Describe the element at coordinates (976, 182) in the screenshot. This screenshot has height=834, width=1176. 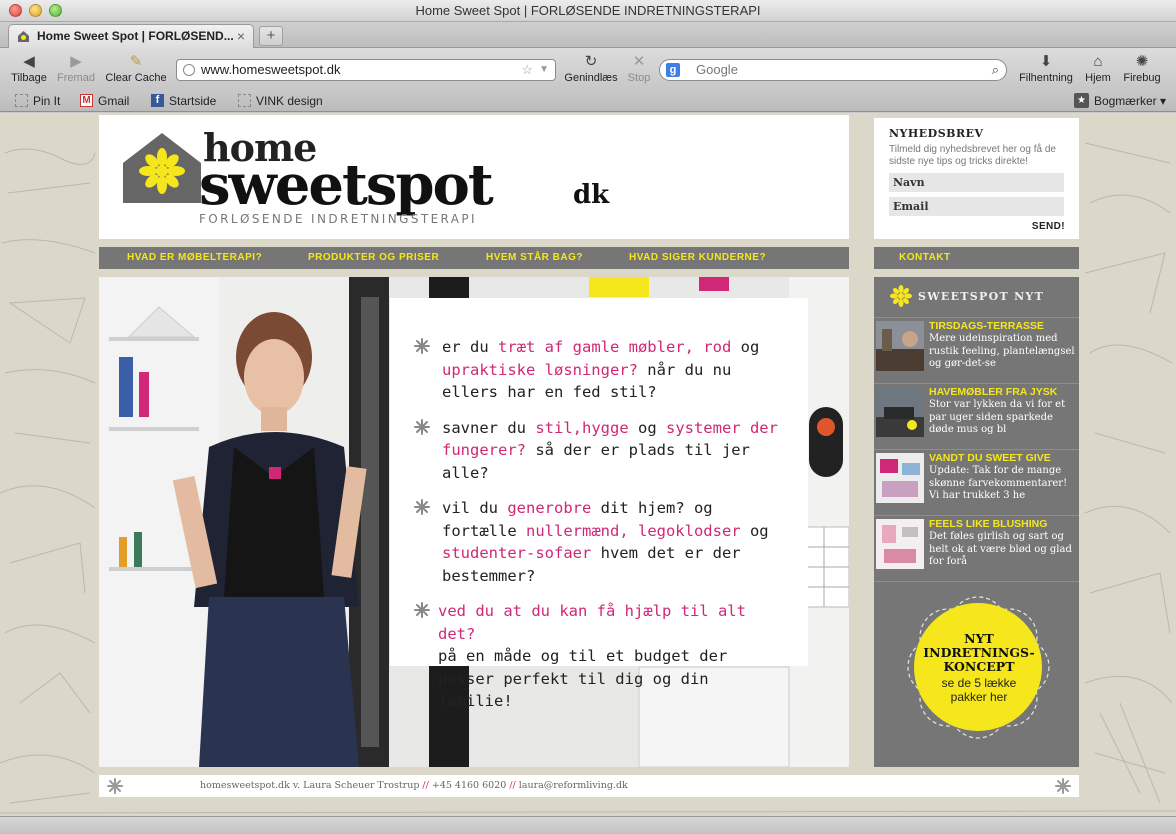
I see `newsletter-name-field: Navn` at that location.